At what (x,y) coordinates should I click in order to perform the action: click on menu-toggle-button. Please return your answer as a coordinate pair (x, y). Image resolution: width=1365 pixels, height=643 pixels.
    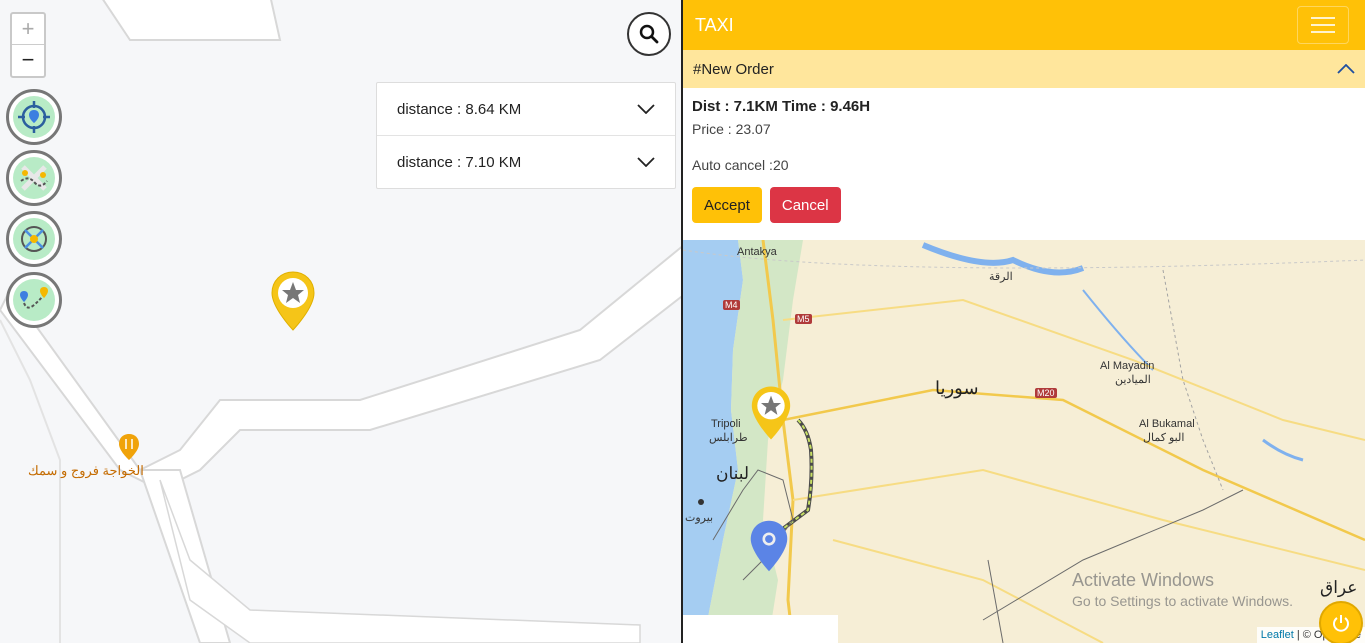
    Looking at the image, I should click on (1323, 25).